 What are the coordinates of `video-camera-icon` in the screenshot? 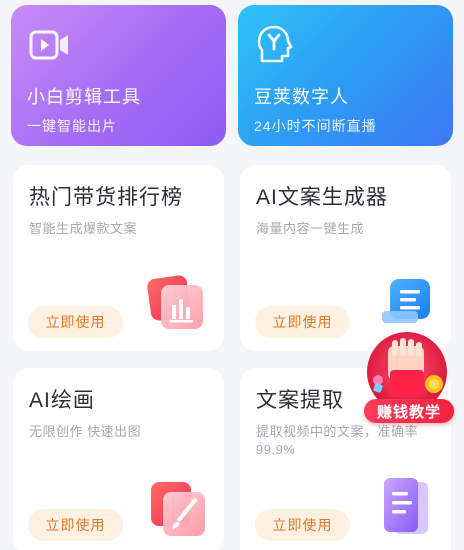 It's located at (49, 45).